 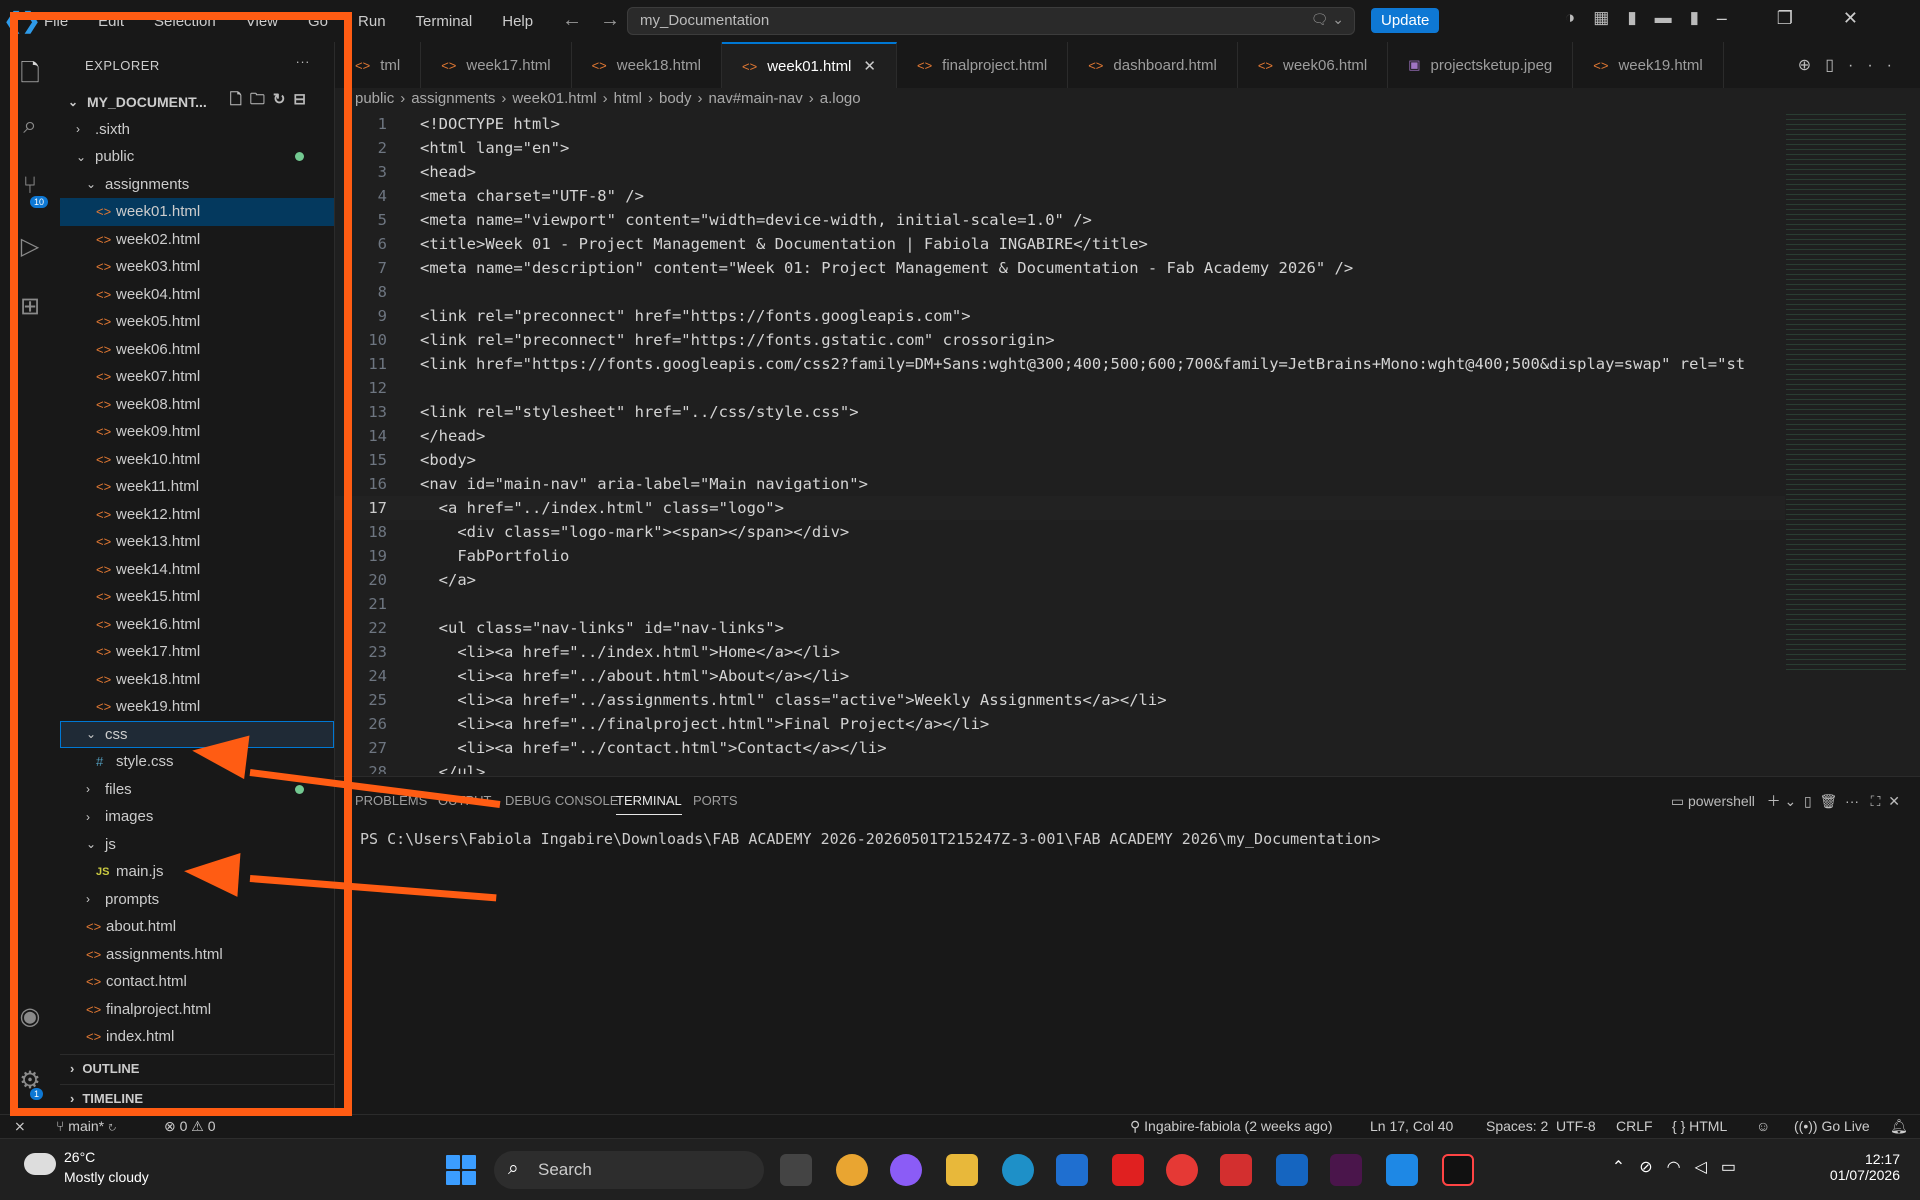 I want to click on l-app-icon, so click(x=1128, y=1170).